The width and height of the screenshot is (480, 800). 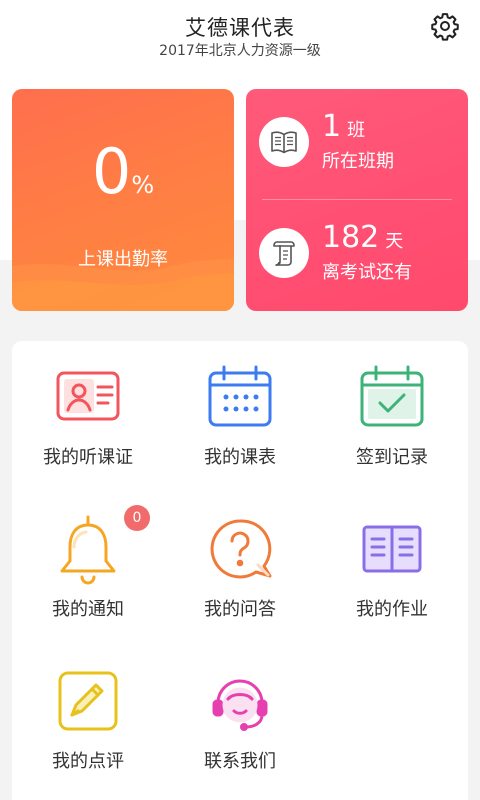 I want to click on exam-countdown-unit: 天, so click(x=394, y=241).